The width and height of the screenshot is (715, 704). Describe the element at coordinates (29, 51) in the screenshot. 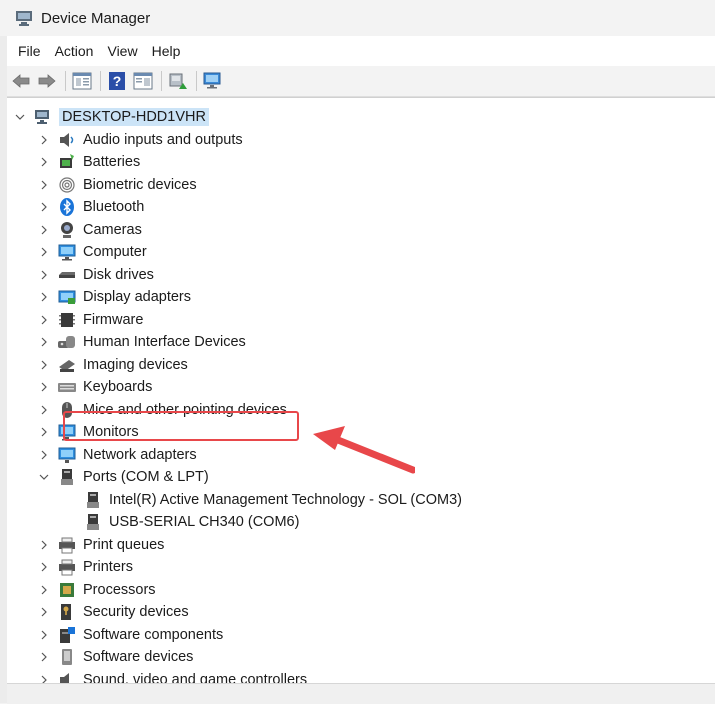

I see `menu-file: File` at that location.